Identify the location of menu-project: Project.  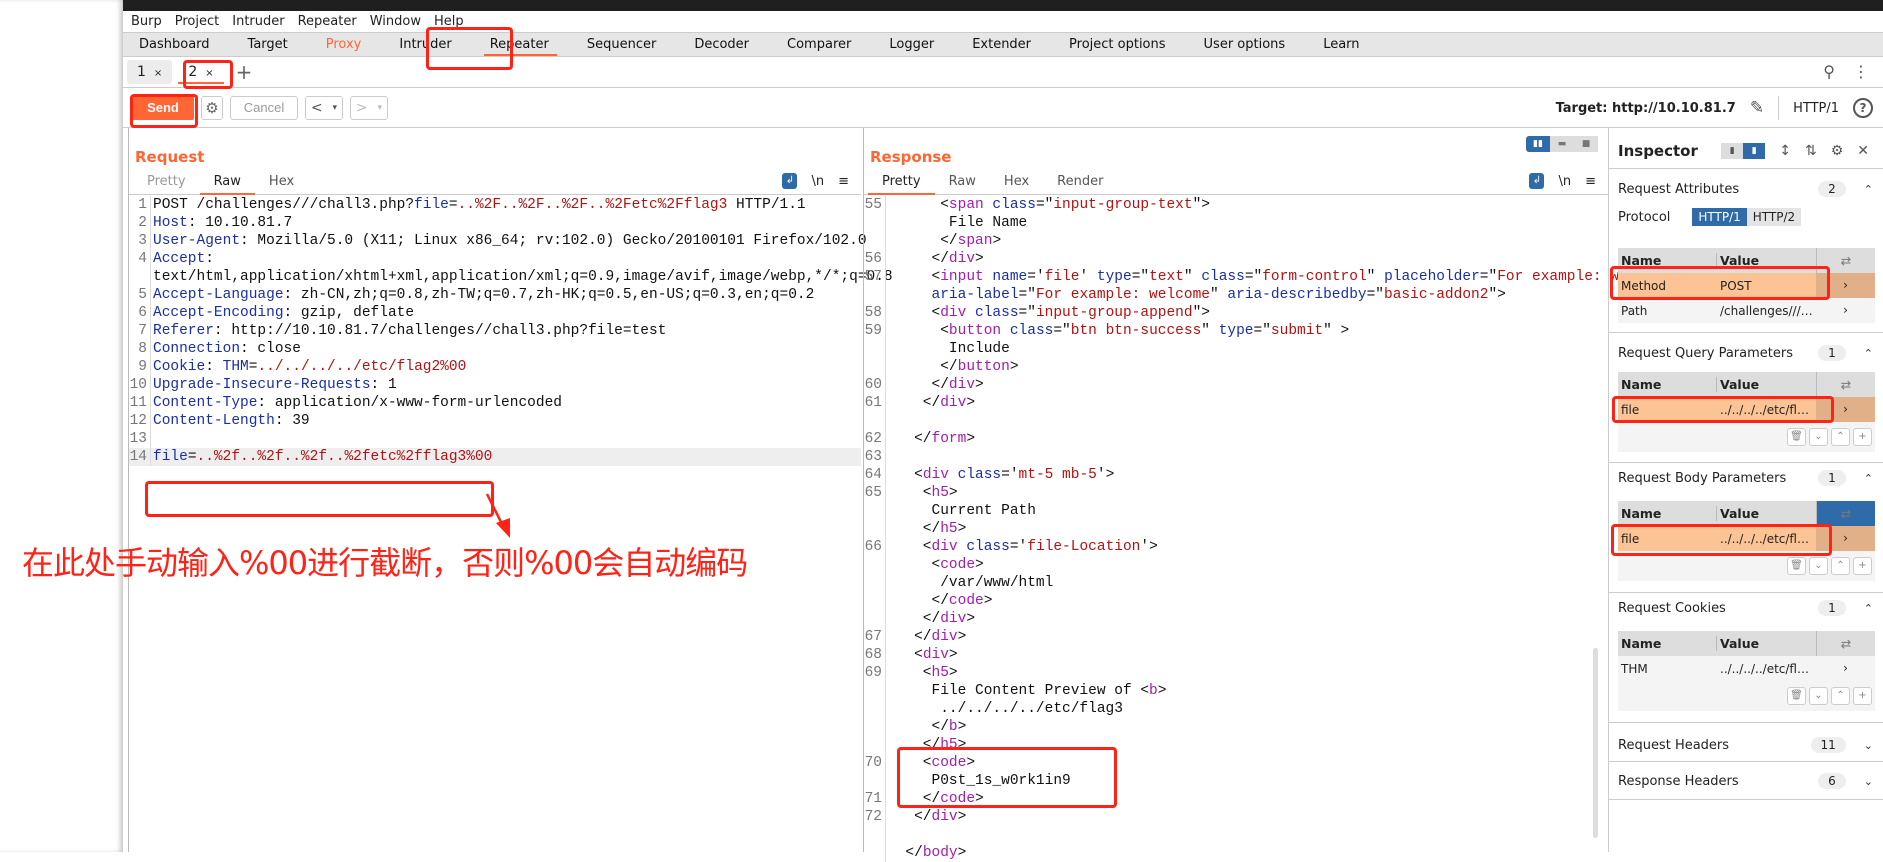
(197, 21).